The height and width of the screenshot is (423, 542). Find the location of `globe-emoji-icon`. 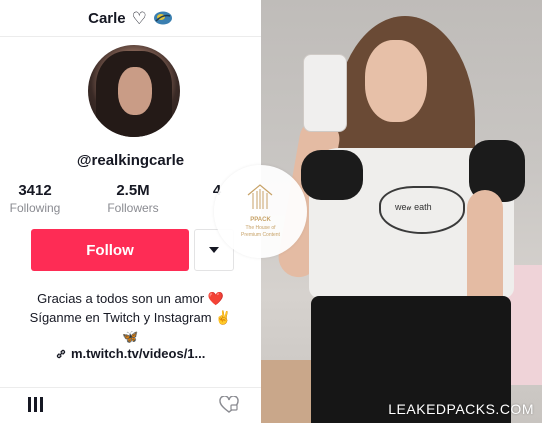

globe-emoji-icon is located at coordinates (162, 18).